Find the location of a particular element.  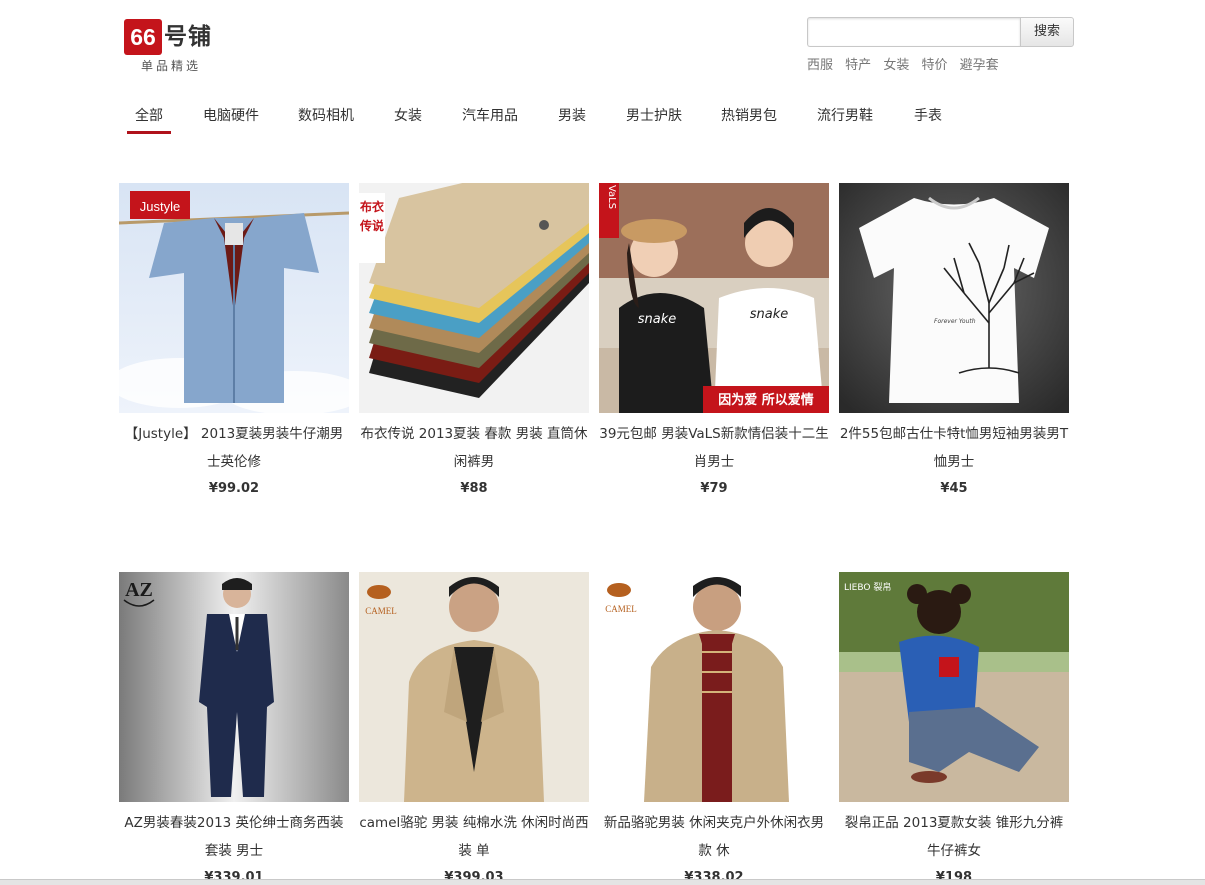

nav-item-mens-shoes: 流行男鞋 is located at coordinates (845, 116).